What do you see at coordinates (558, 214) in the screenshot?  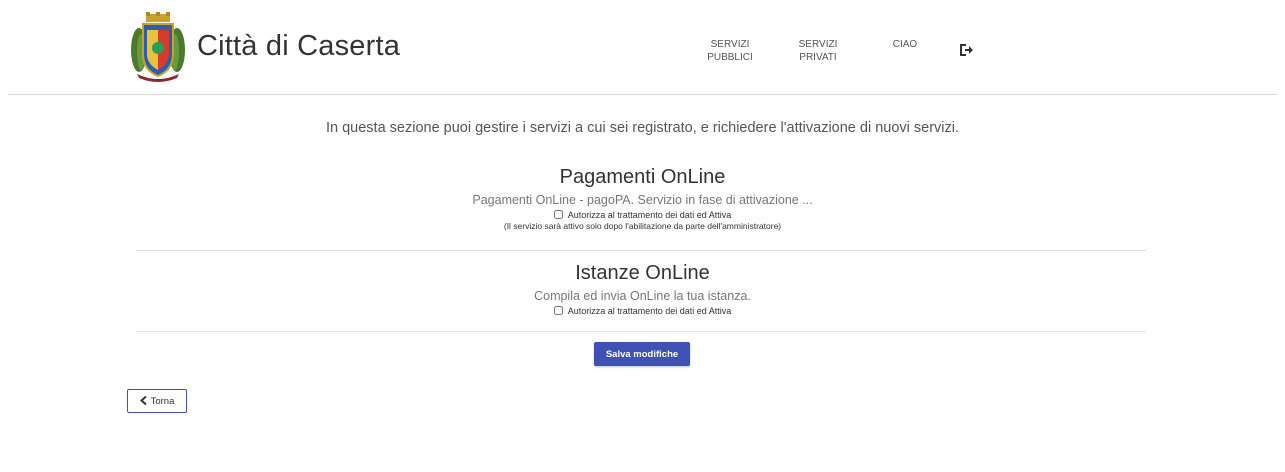 I see `authorize-checkbox-pagamenti` at bounding box center [558, 214].